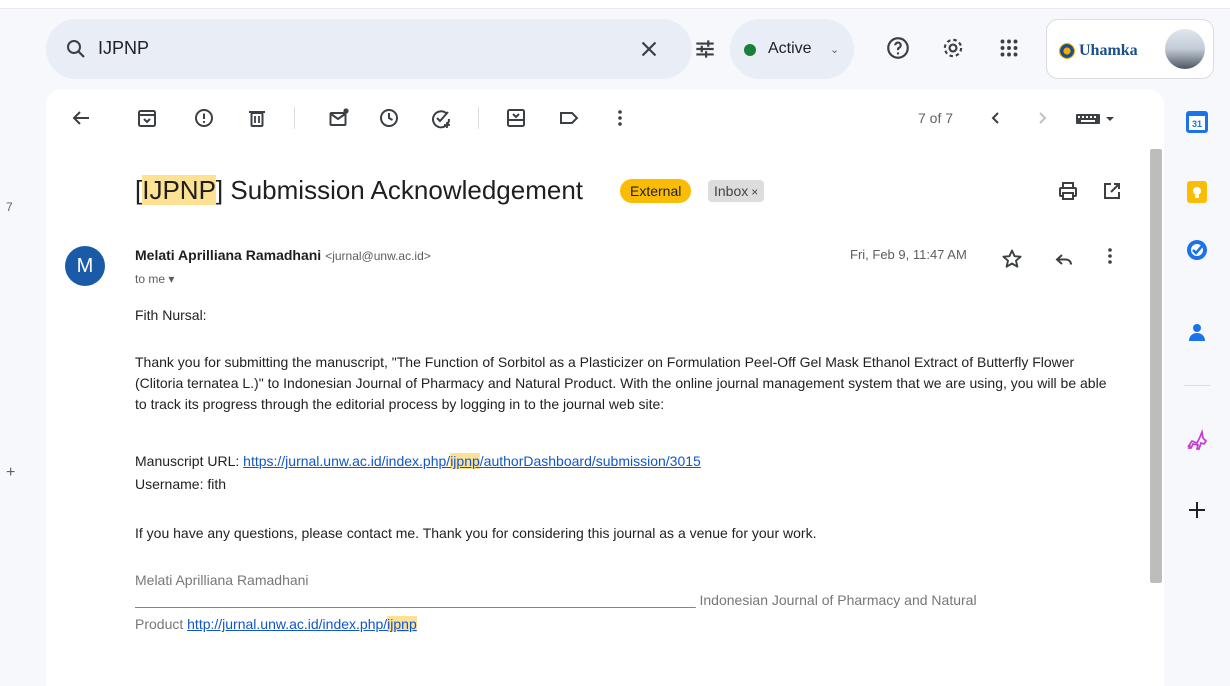 This screenshot has height=686, width=1230. What do you see at coordinates (1197, 442) in the screenshot?
I see `addon-unicorn-icon` at bounding box center [1197, 442].